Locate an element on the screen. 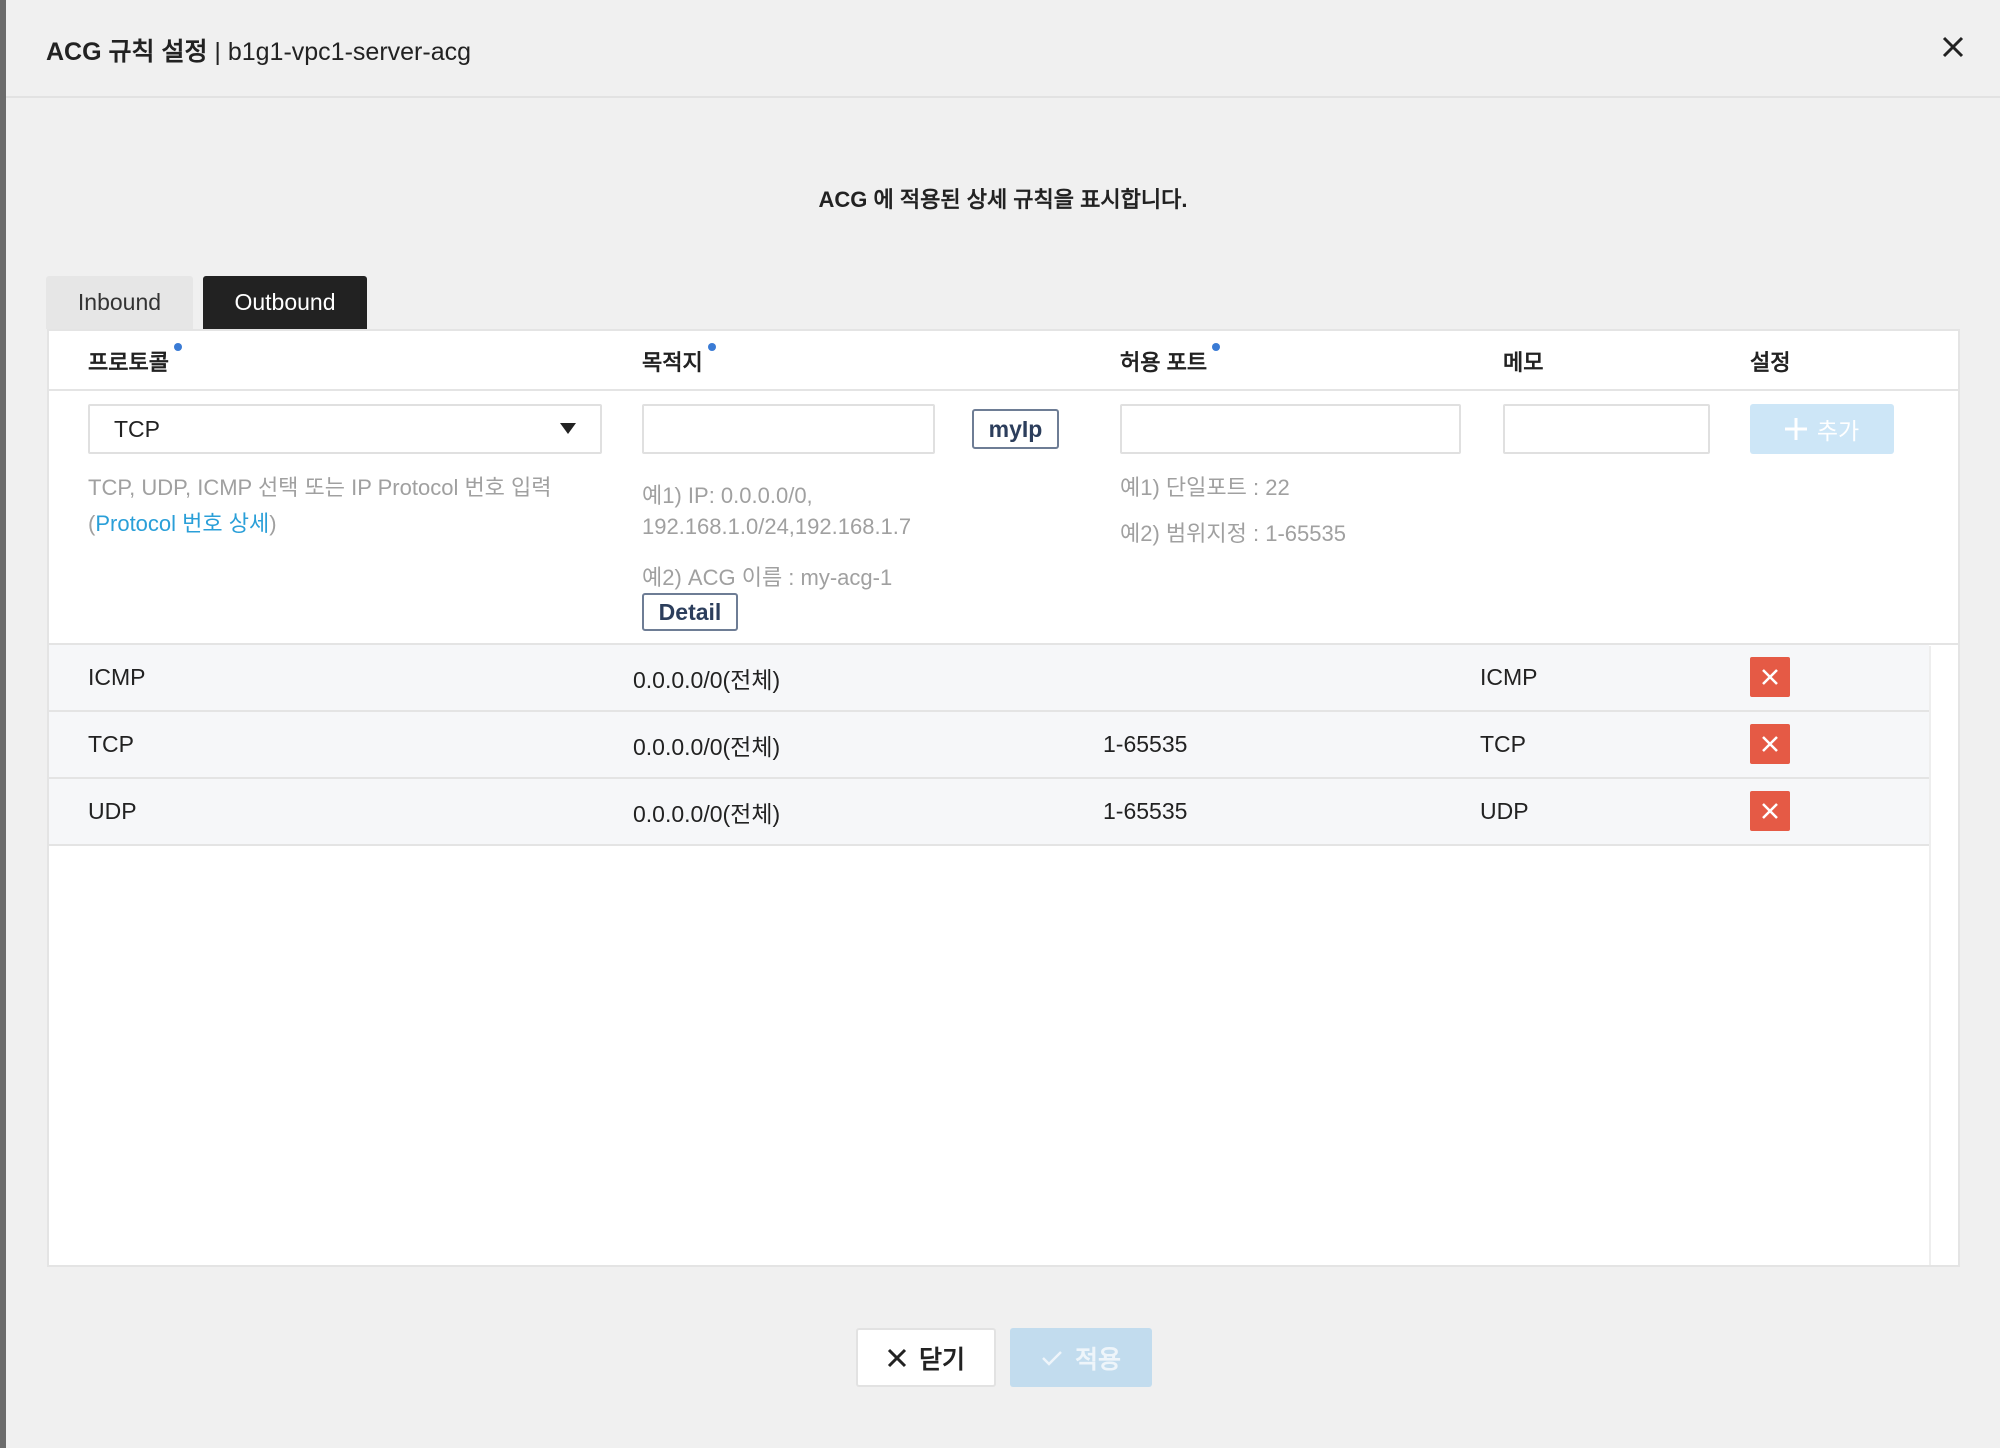 This screenshot has width=2000, height=1448. rule-row: ICMP 0.0.0.0/0(전체) ICMP is located at coordinates (989, 678).